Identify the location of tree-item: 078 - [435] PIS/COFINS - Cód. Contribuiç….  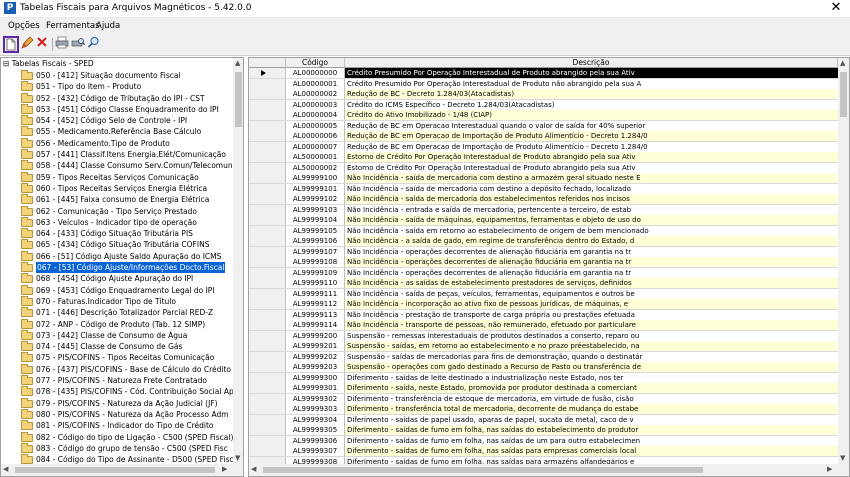
(117, 391).